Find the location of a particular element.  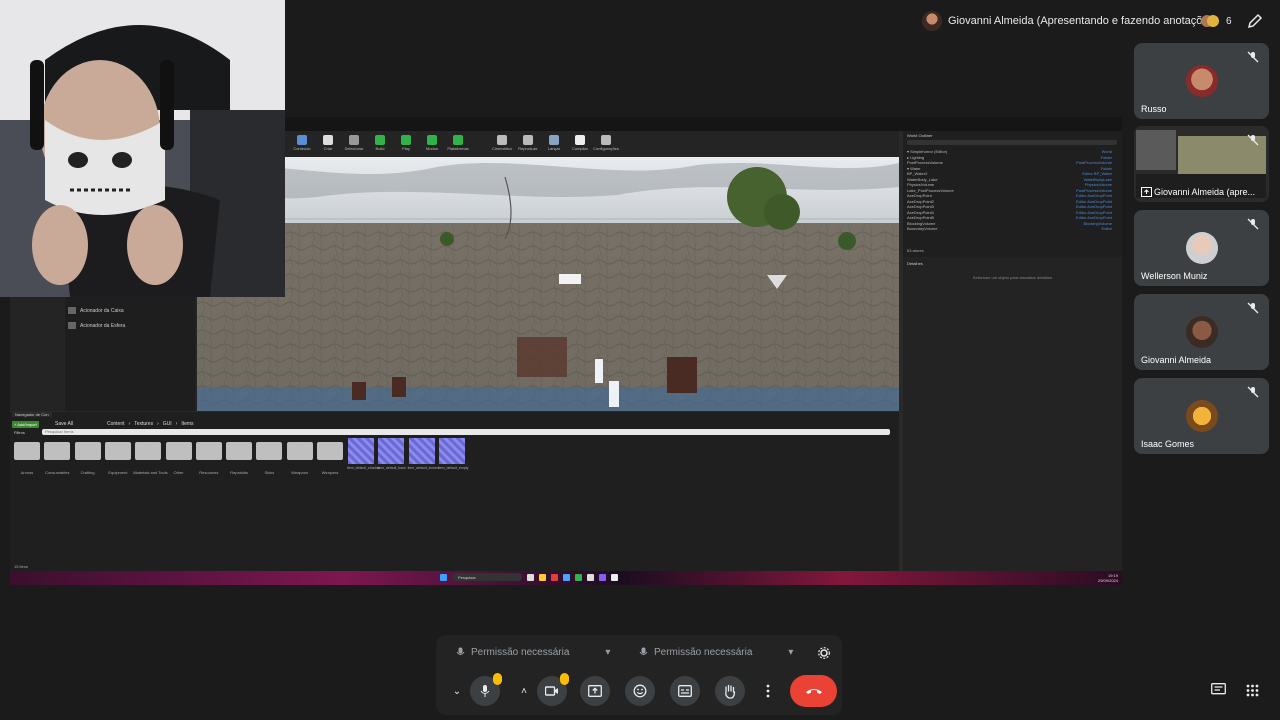

folder-item: Materials and Tools is located at coordinates (150, 458).